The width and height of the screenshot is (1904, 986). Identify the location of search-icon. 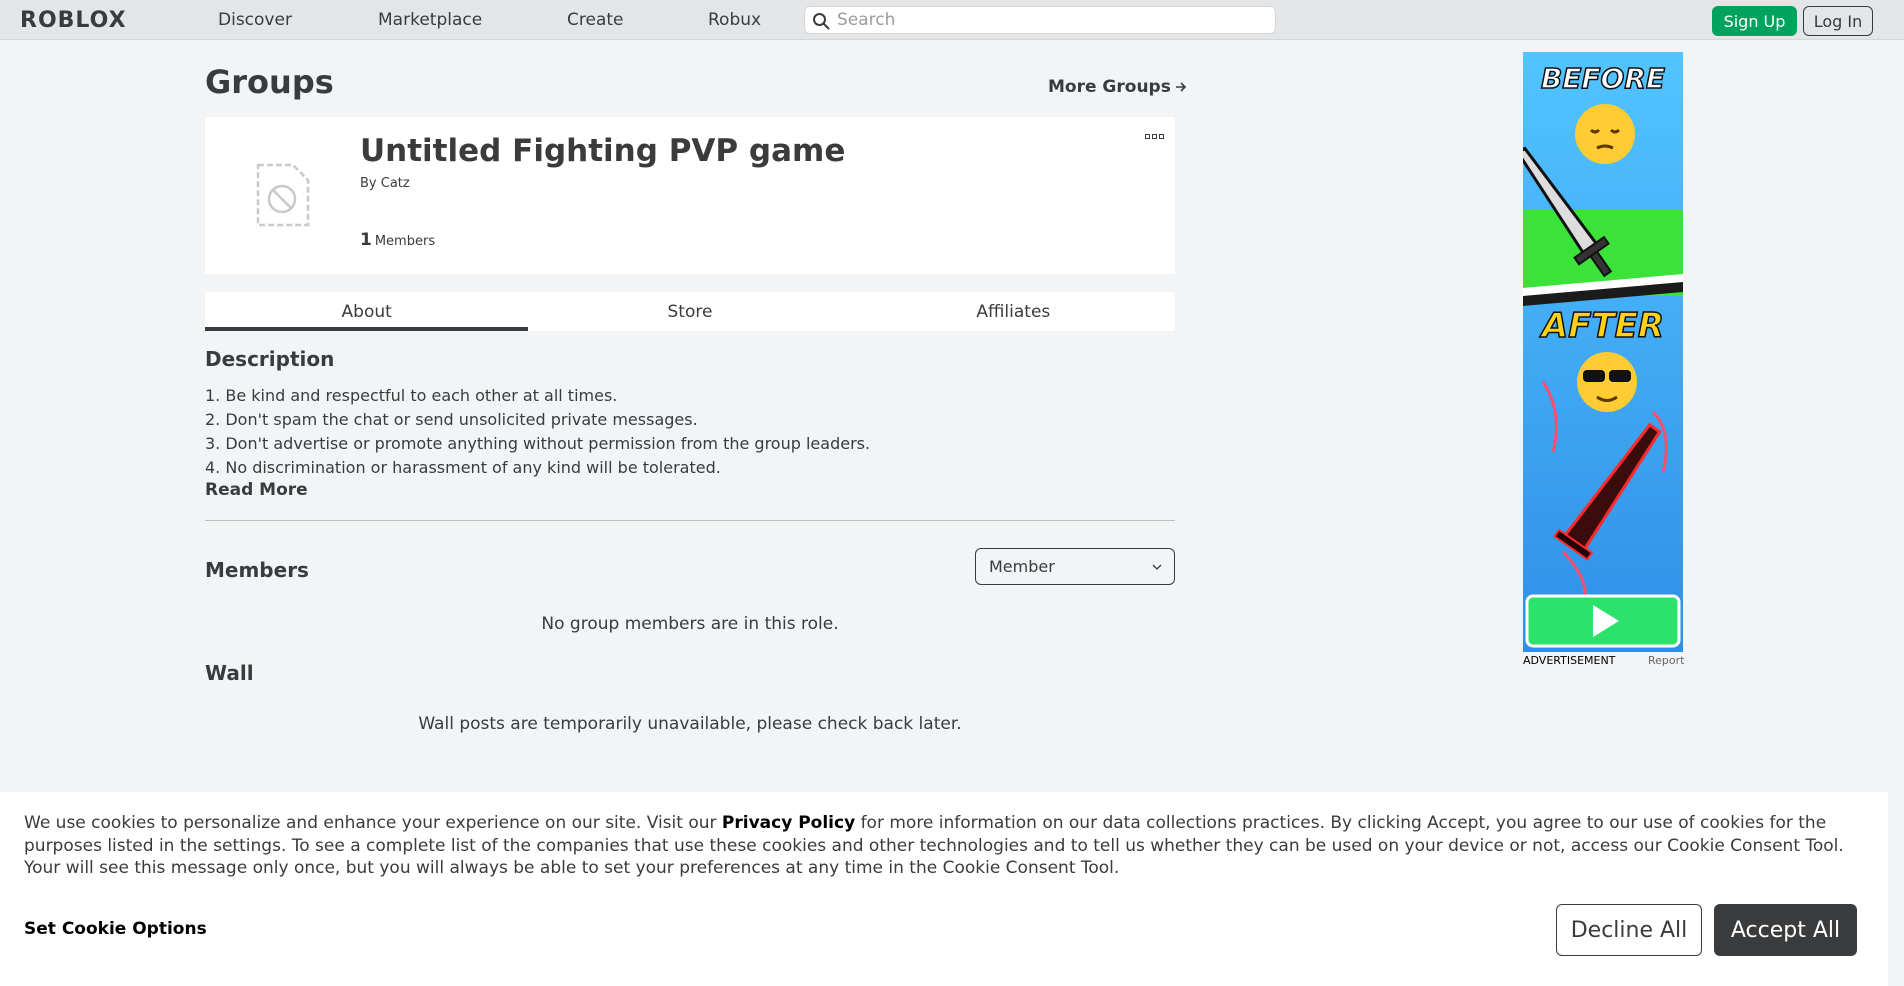
(821, 21).